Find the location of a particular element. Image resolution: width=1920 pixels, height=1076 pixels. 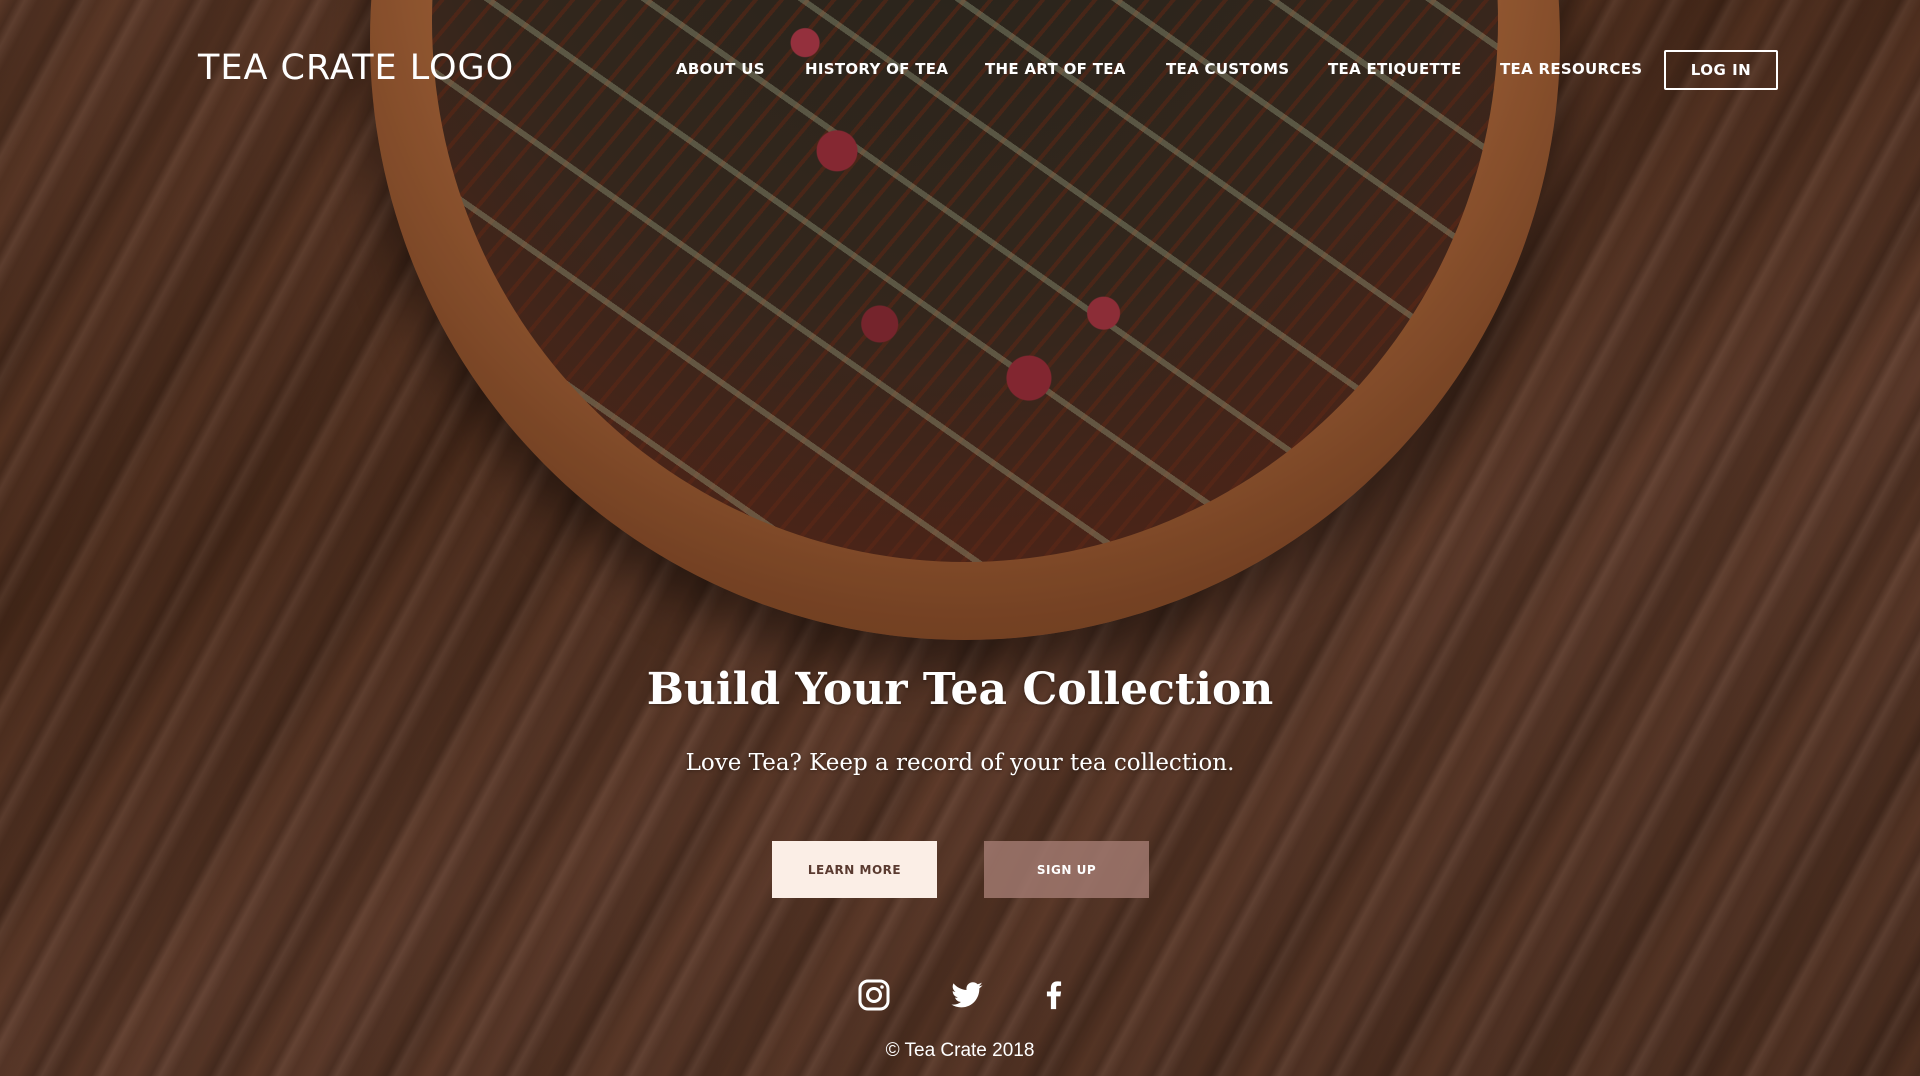

site-logo: TEA CRATE LOGO is located at coordinates (356, 68).